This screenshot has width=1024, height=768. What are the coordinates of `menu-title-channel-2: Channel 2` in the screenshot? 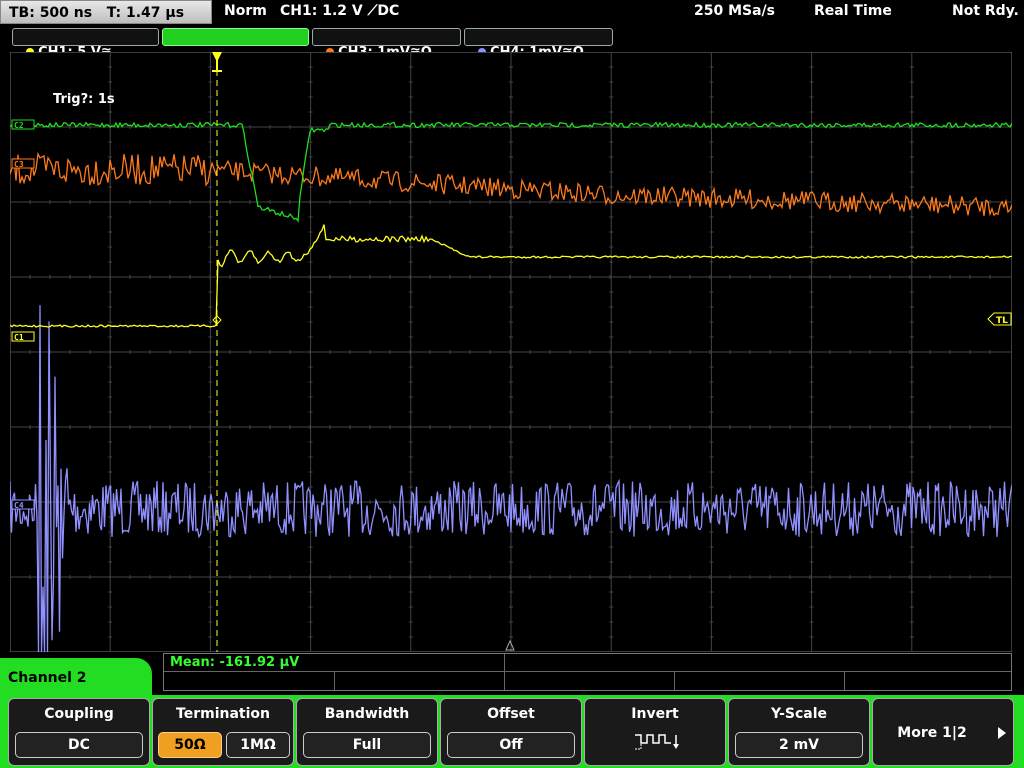 It's located at (76, 678).